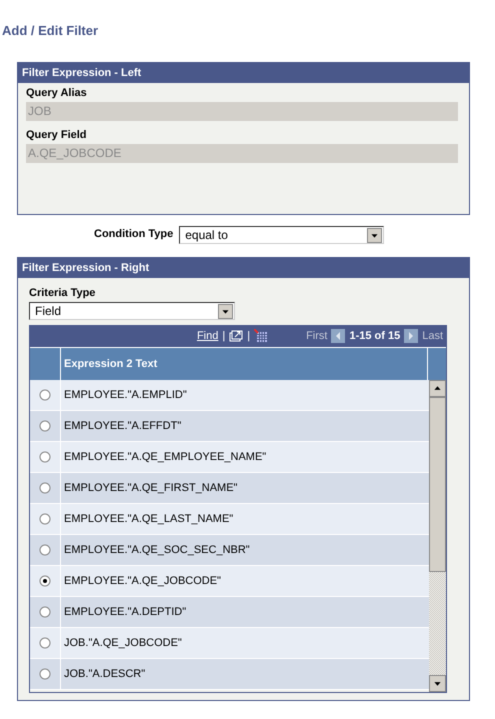 The image size is (495, 719). Describe the element at coordinates (57, 94) in the screenshot. I see `field-label: Query Alias` at that location.